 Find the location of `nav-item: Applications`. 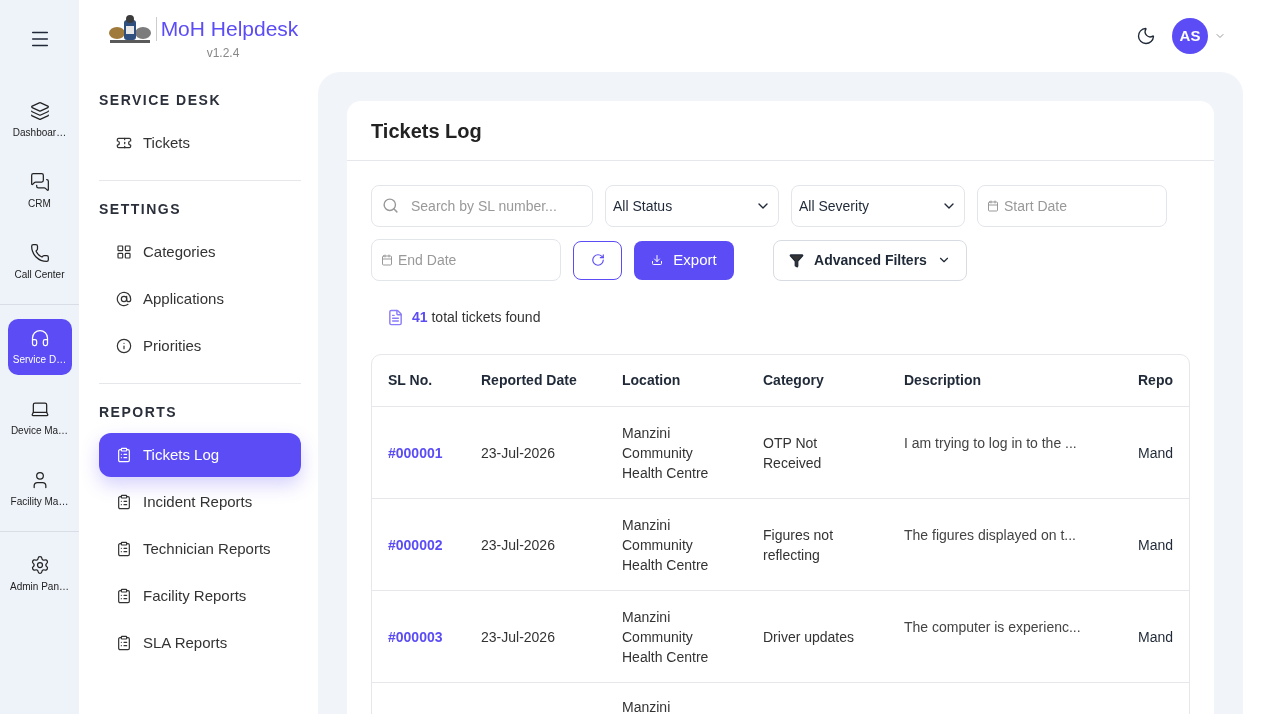

nav-item: Applications is located at coordinates (200, 299).